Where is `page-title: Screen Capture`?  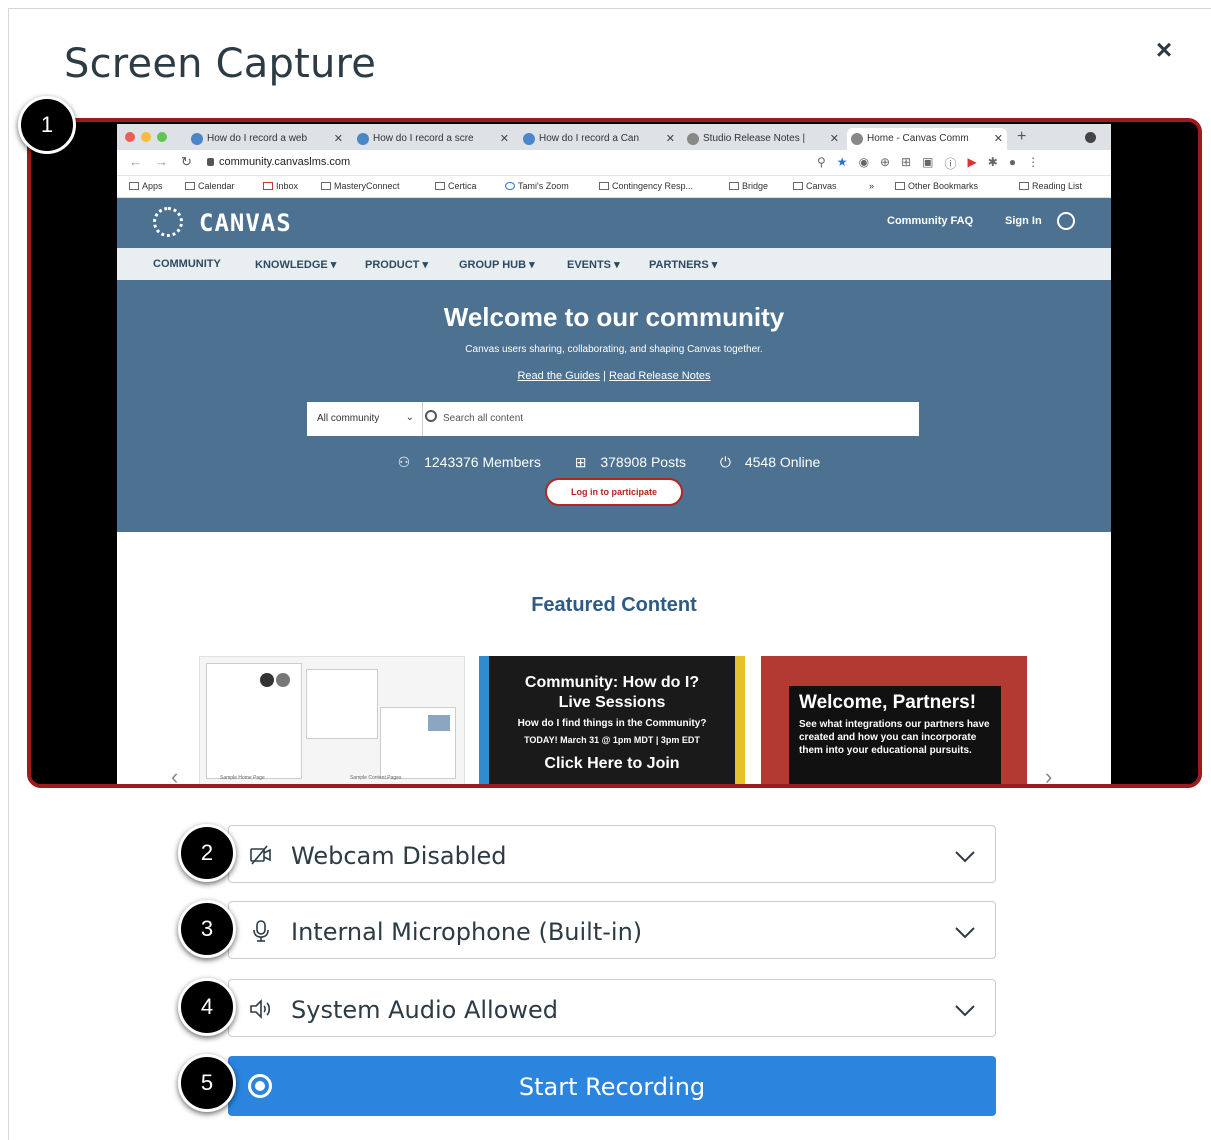 page-title: Screen Capture is located at coordinates (220, 64).